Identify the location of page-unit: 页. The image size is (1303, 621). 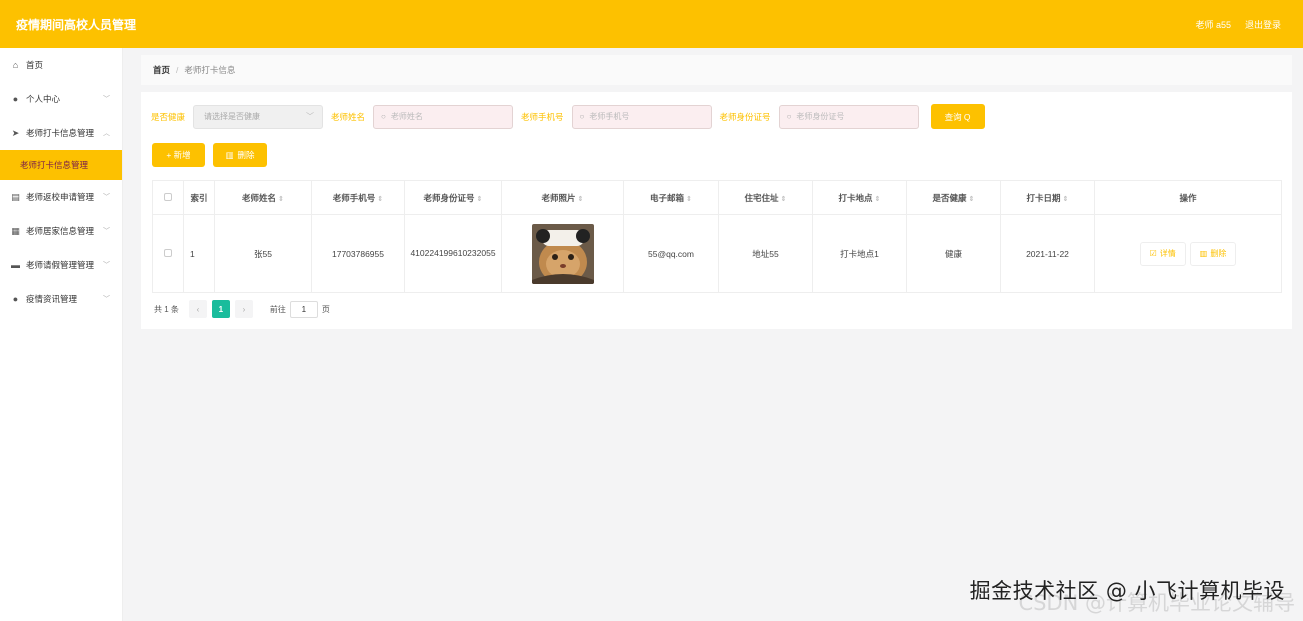
(325, 309).